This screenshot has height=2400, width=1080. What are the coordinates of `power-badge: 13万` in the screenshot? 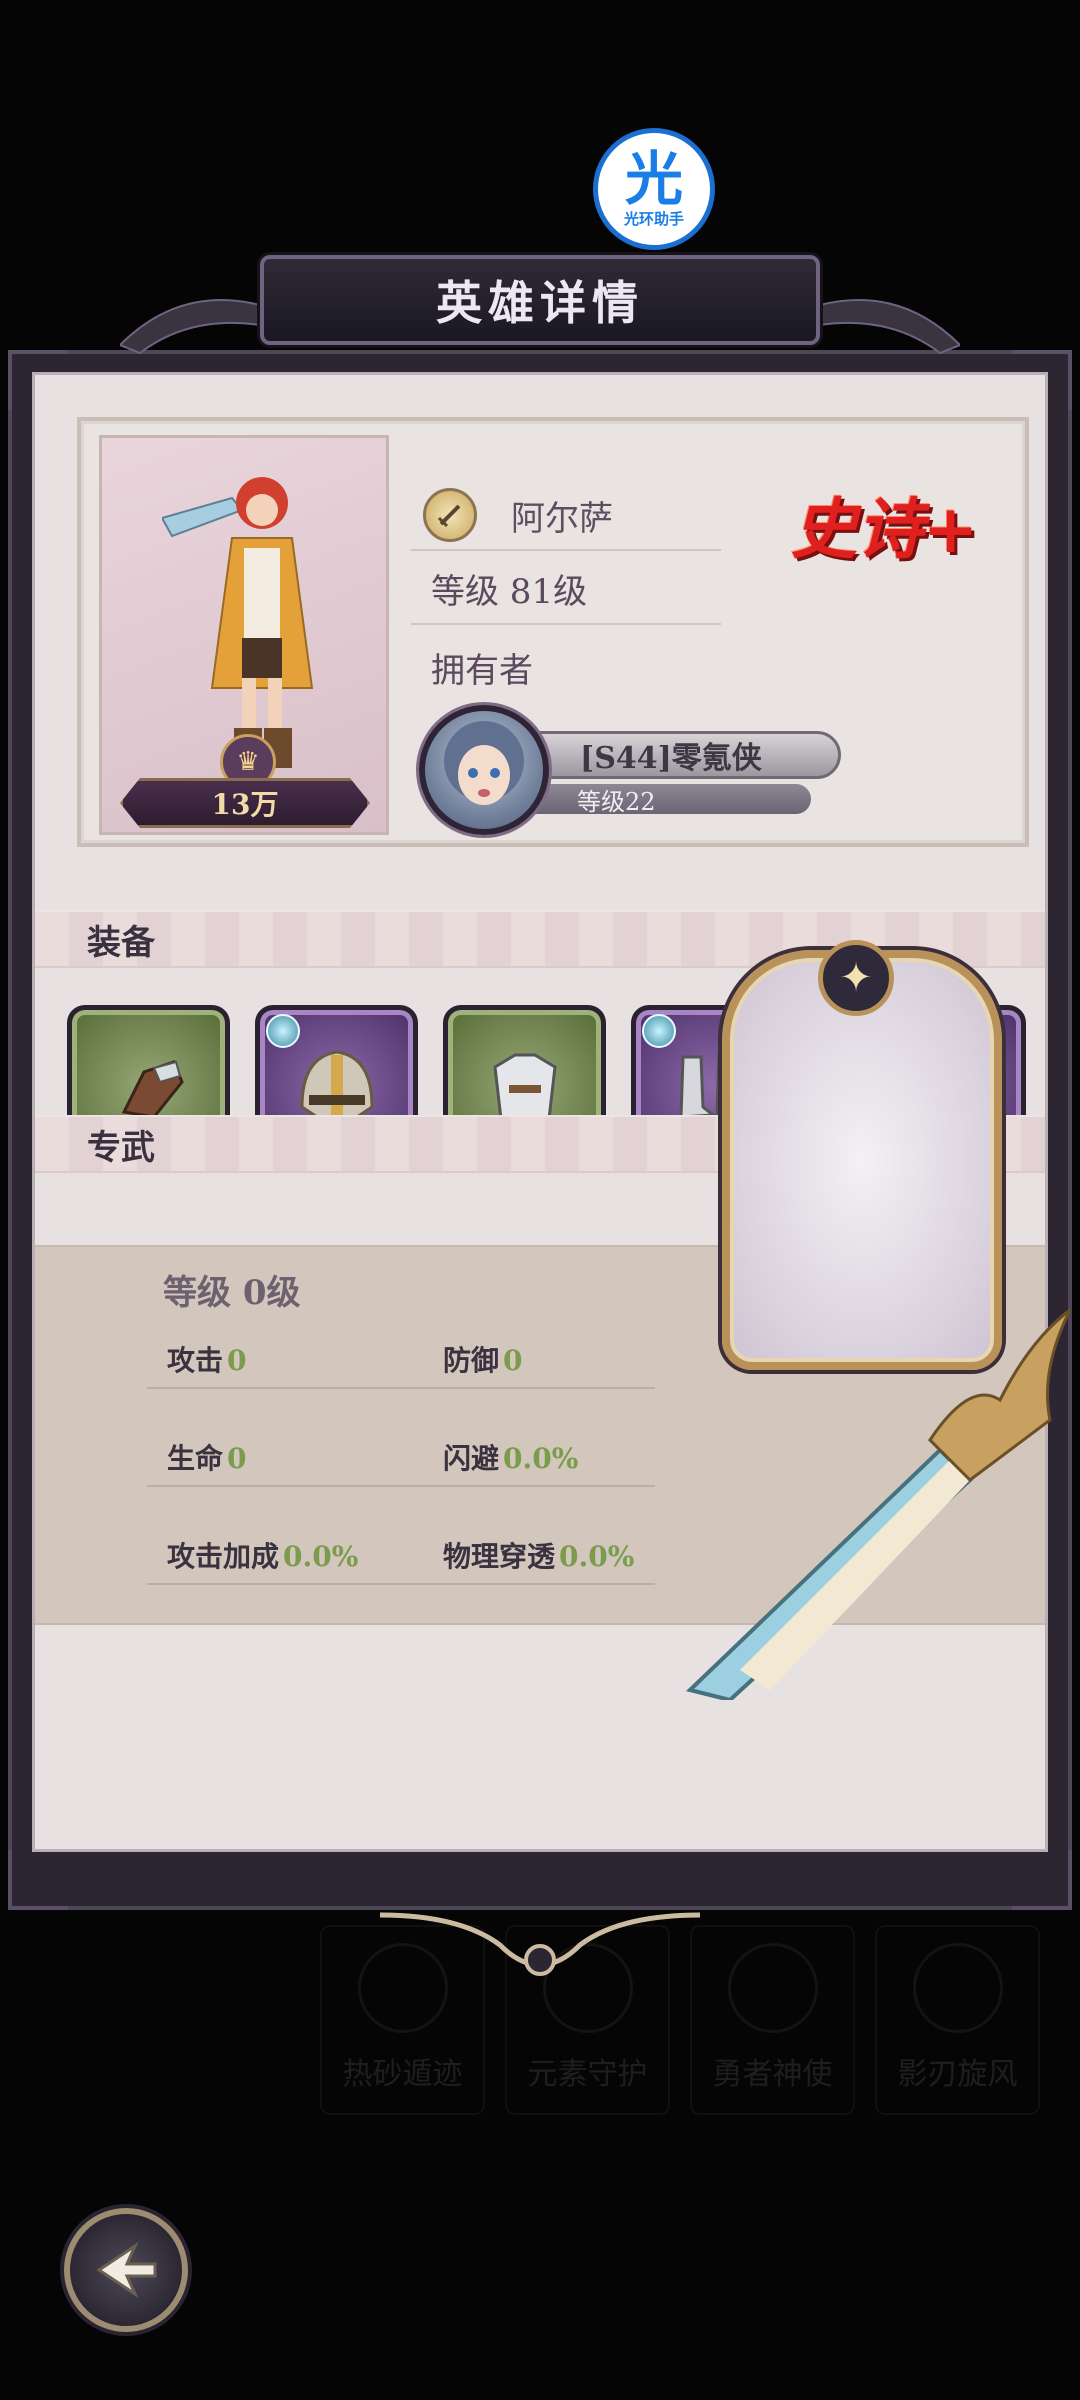 It's located at (245, 803).